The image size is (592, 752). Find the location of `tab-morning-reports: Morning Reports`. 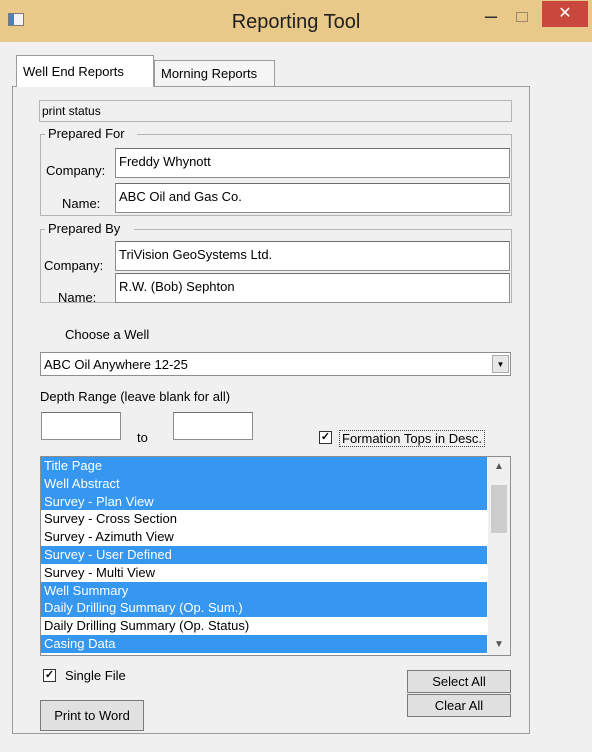

tab-morning-reports: Morning Reports is located at coordinates (214, 73).